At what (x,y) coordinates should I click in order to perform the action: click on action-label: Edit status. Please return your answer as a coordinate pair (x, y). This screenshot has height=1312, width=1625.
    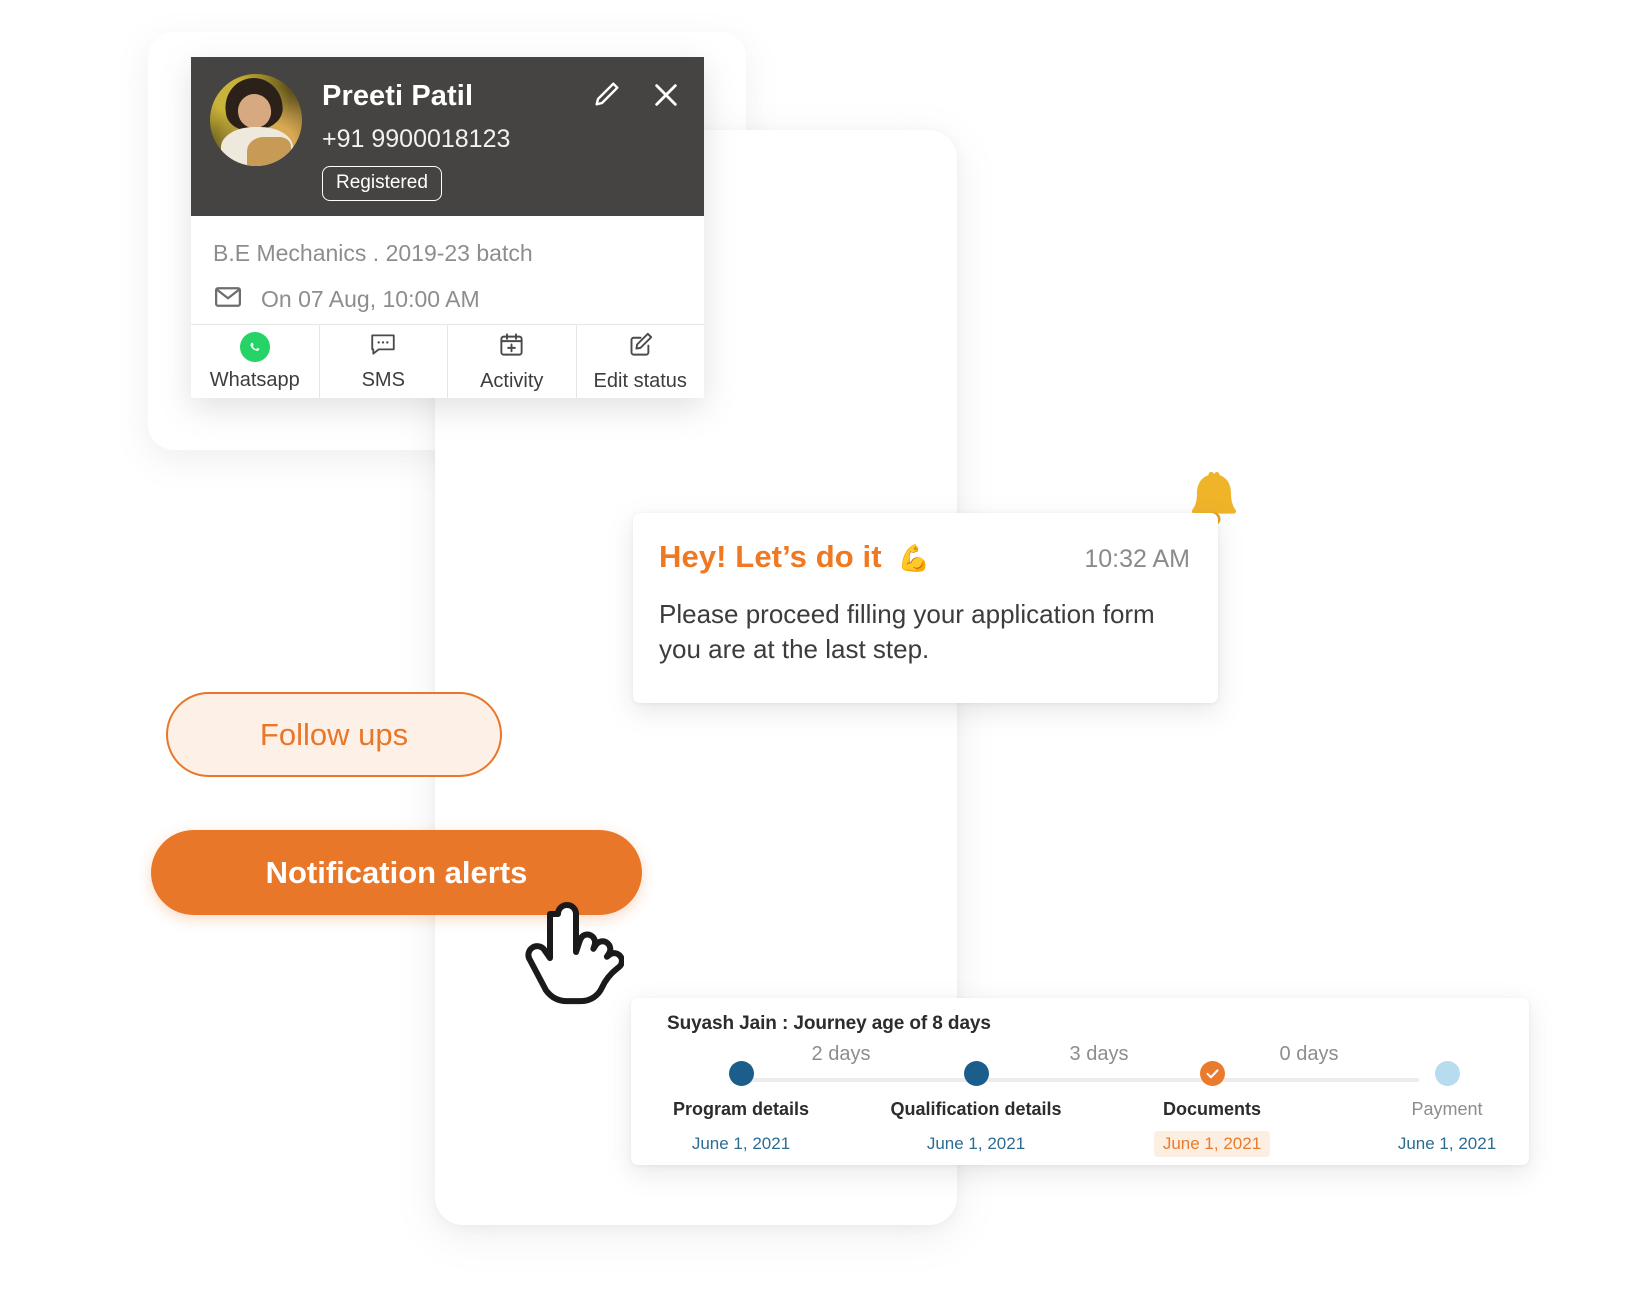
    Looking at the image, I should click on (640, 380).